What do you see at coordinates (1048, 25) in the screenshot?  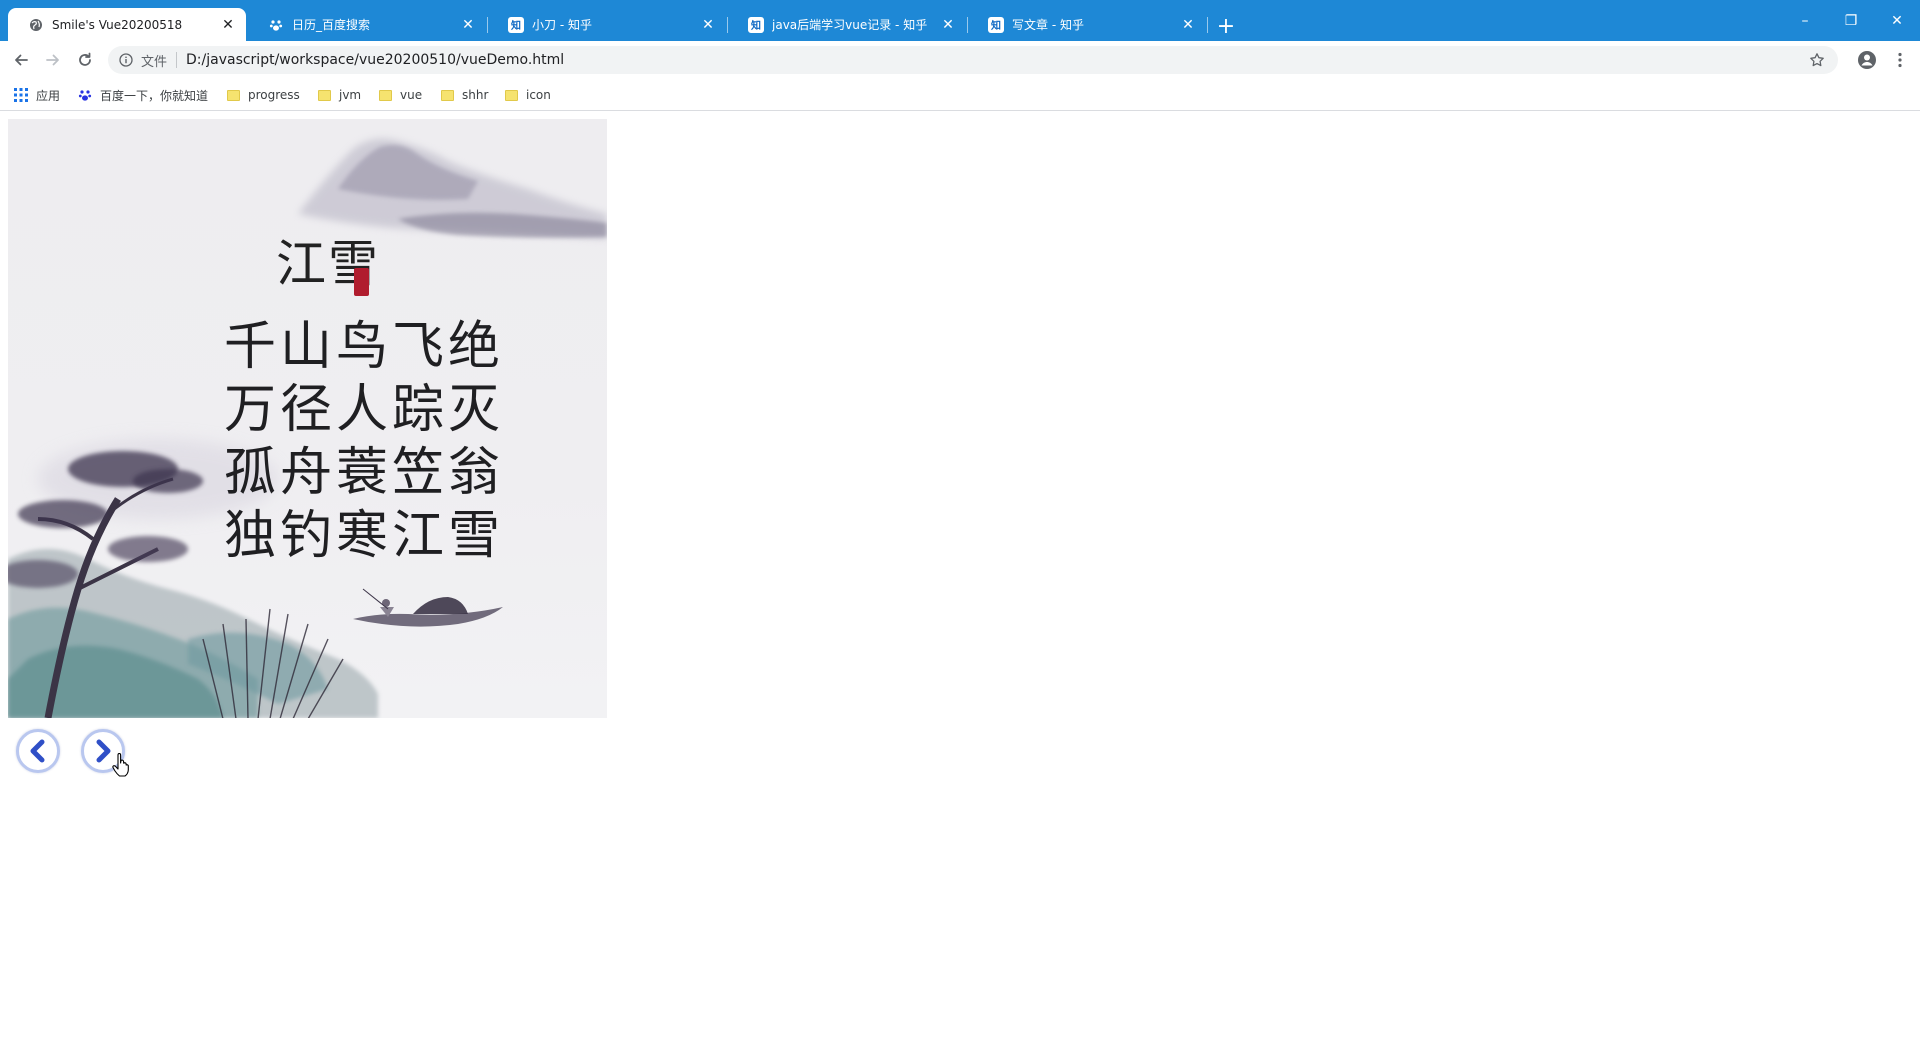 I see `tab-title: 写文章 - 知乎` at bounding box center [1048, 25].